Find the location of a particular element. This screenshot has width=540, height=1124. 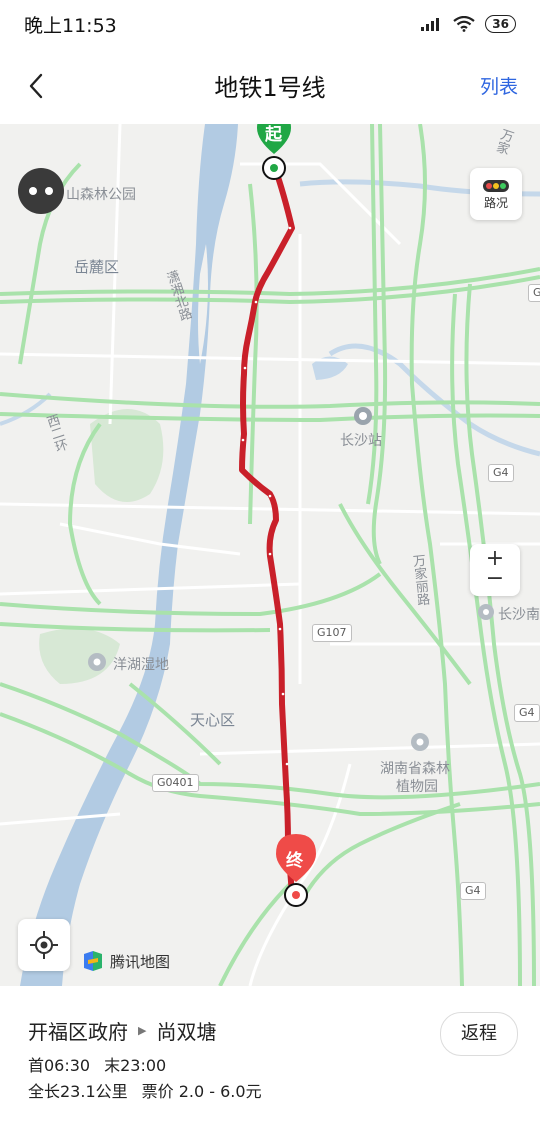

route-from: 开福区政府 is located at coordinates (78, 1032).